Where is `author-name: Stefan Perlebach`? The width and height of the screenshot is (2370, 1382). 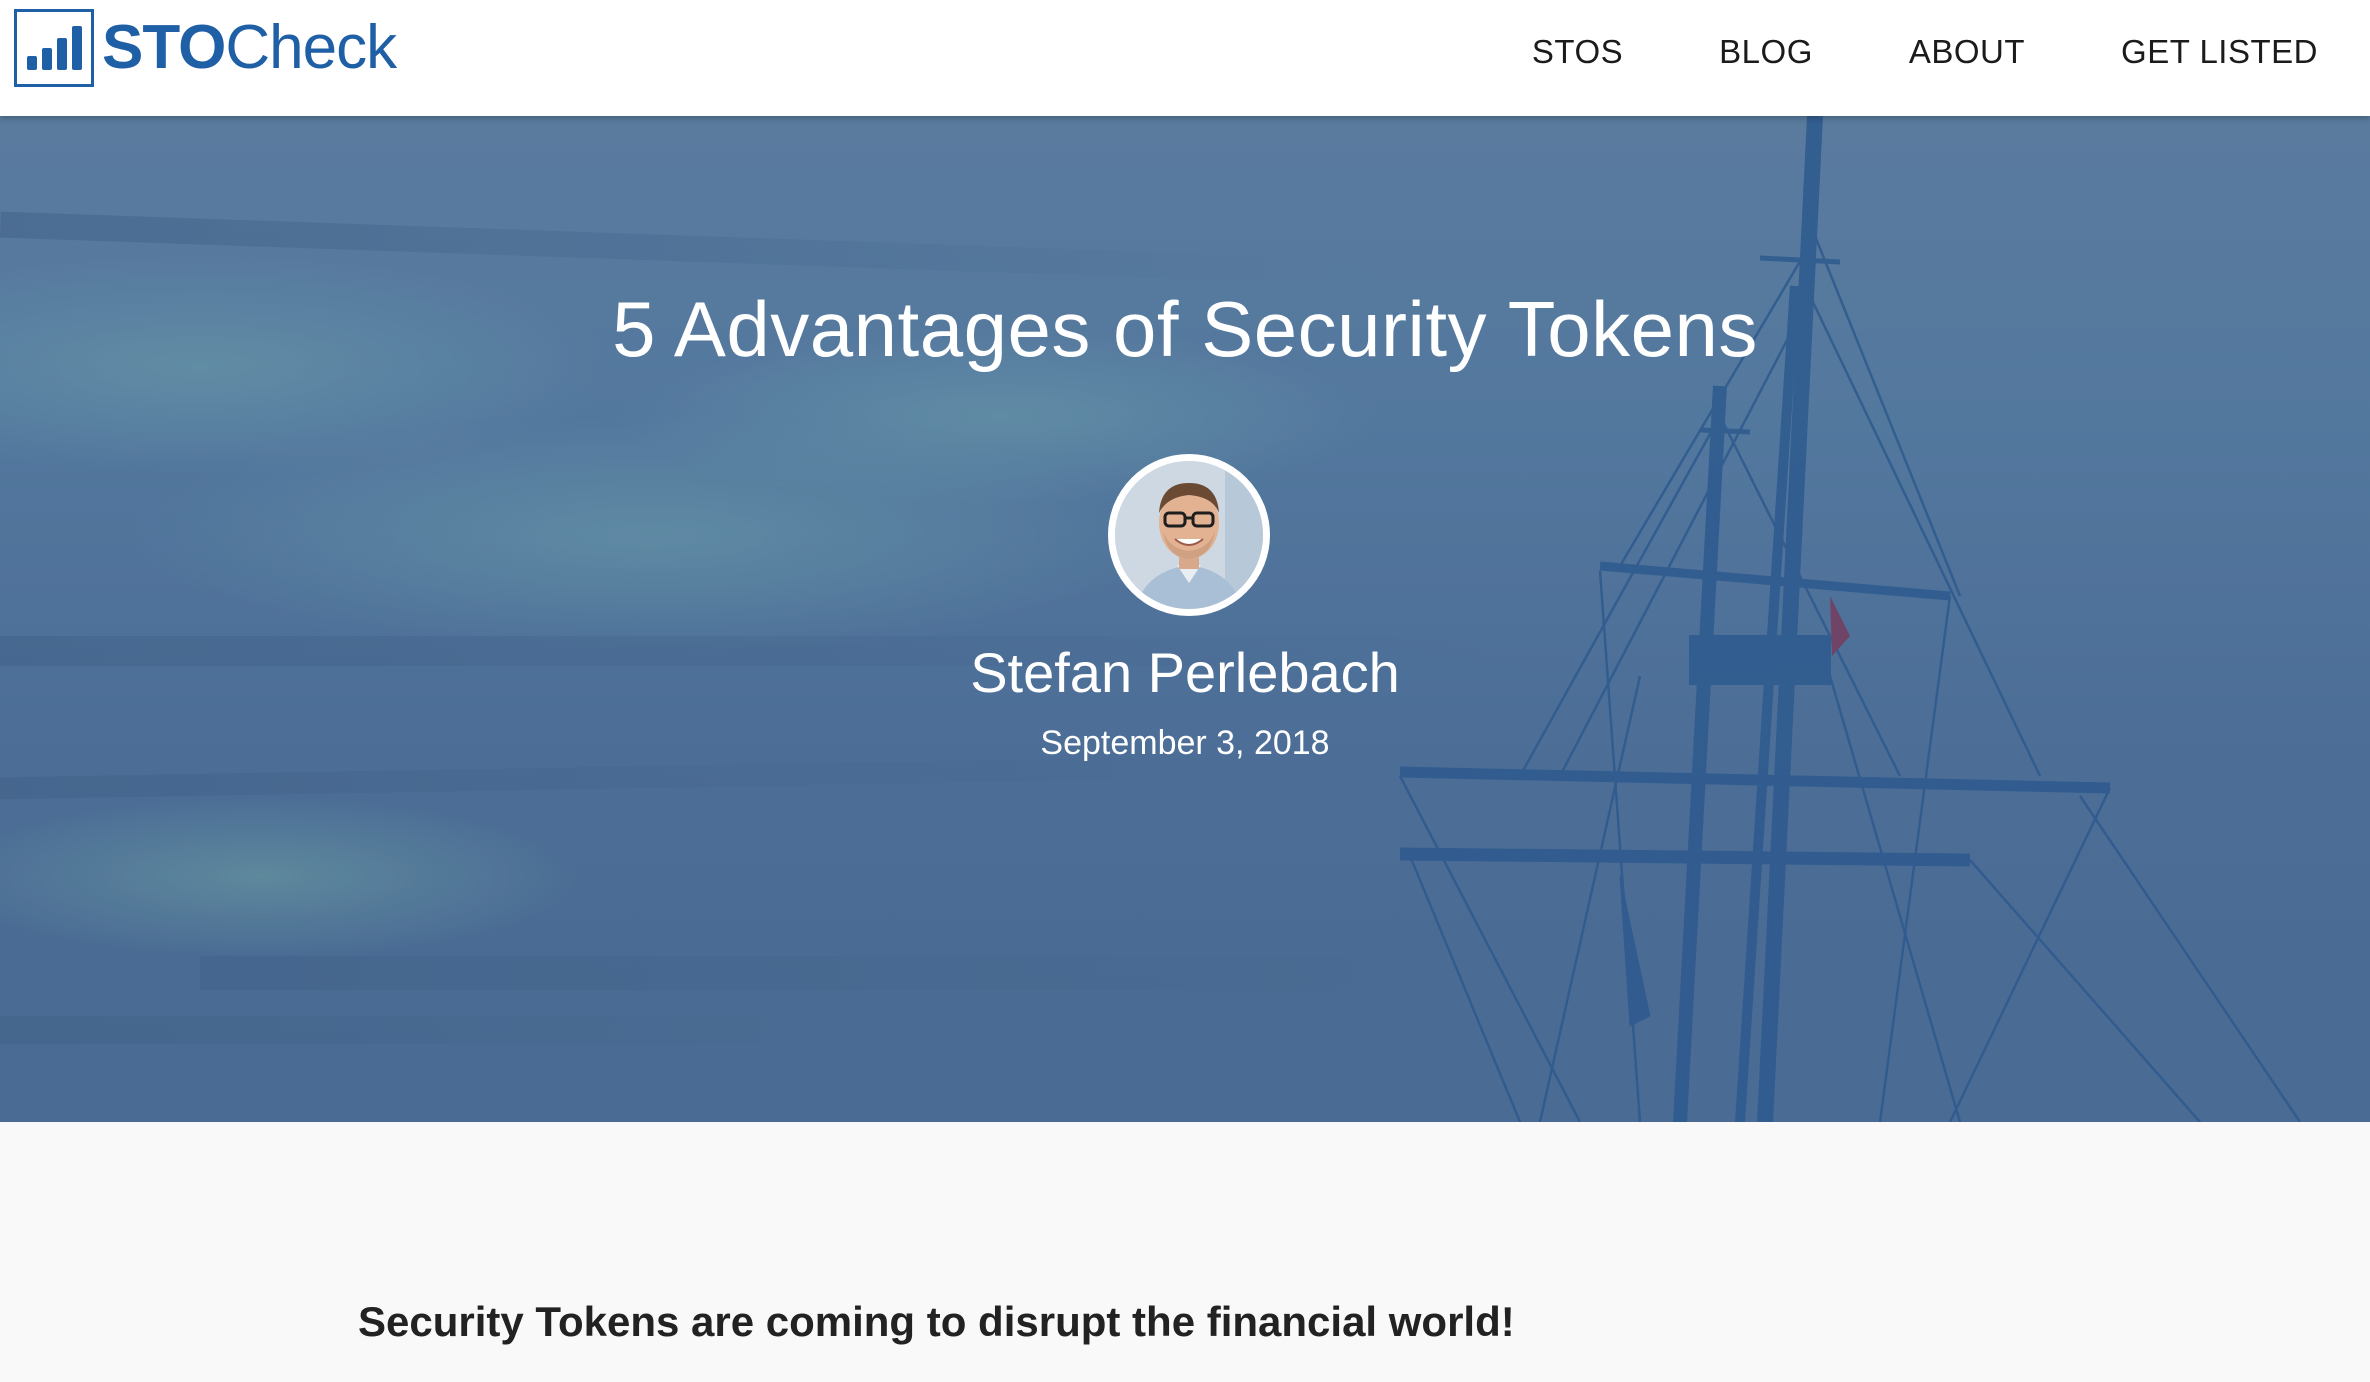 author-name: Stefan Perlebach is located at coordinates (1185, 672).